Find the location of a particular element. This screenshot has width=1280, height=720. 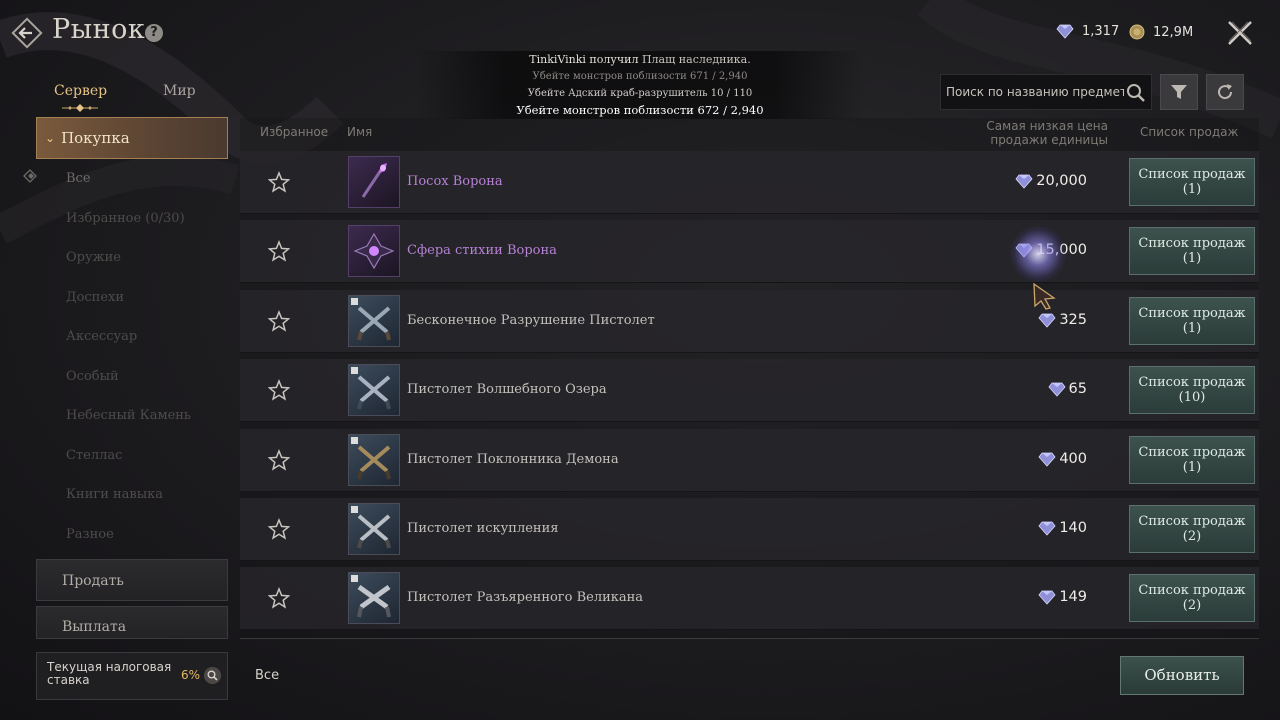

divider is located at coordinates (749, 638).